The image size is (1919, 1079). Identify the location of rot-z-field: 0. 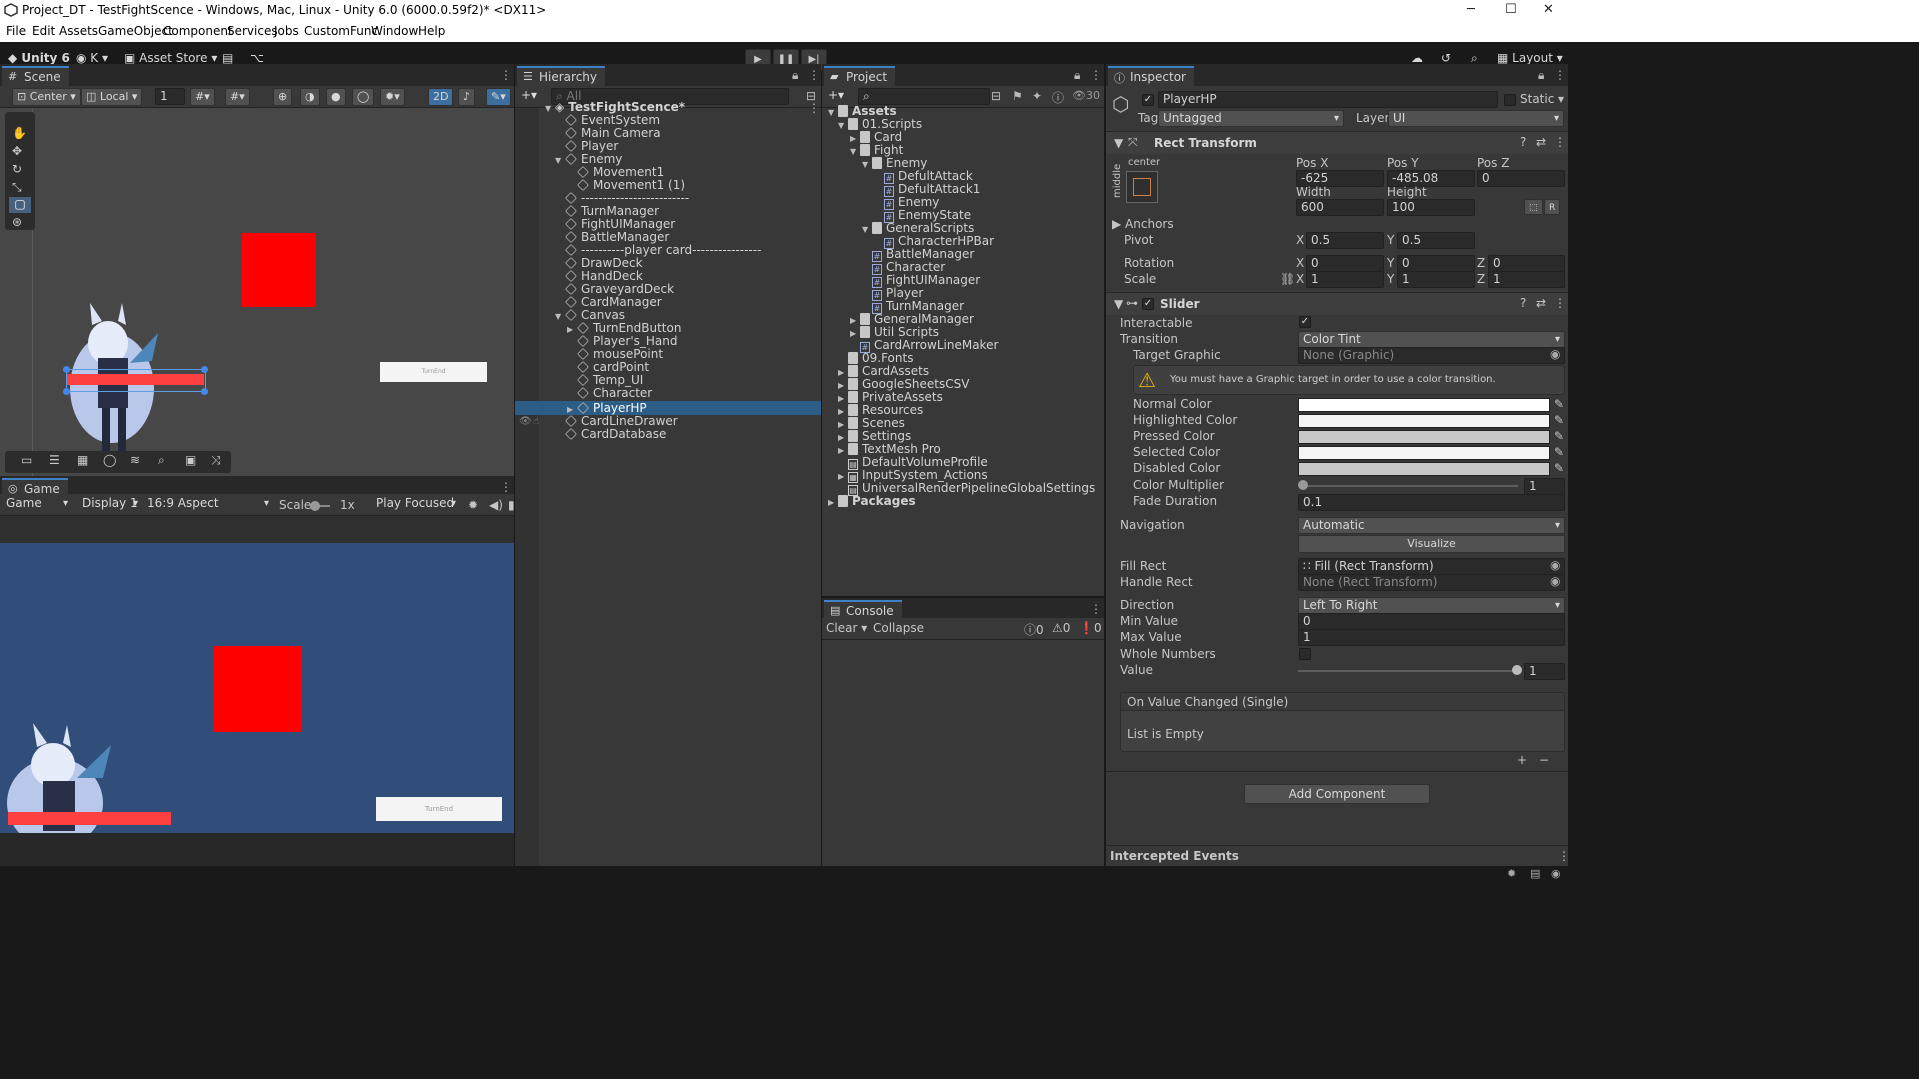
(1526, 263).